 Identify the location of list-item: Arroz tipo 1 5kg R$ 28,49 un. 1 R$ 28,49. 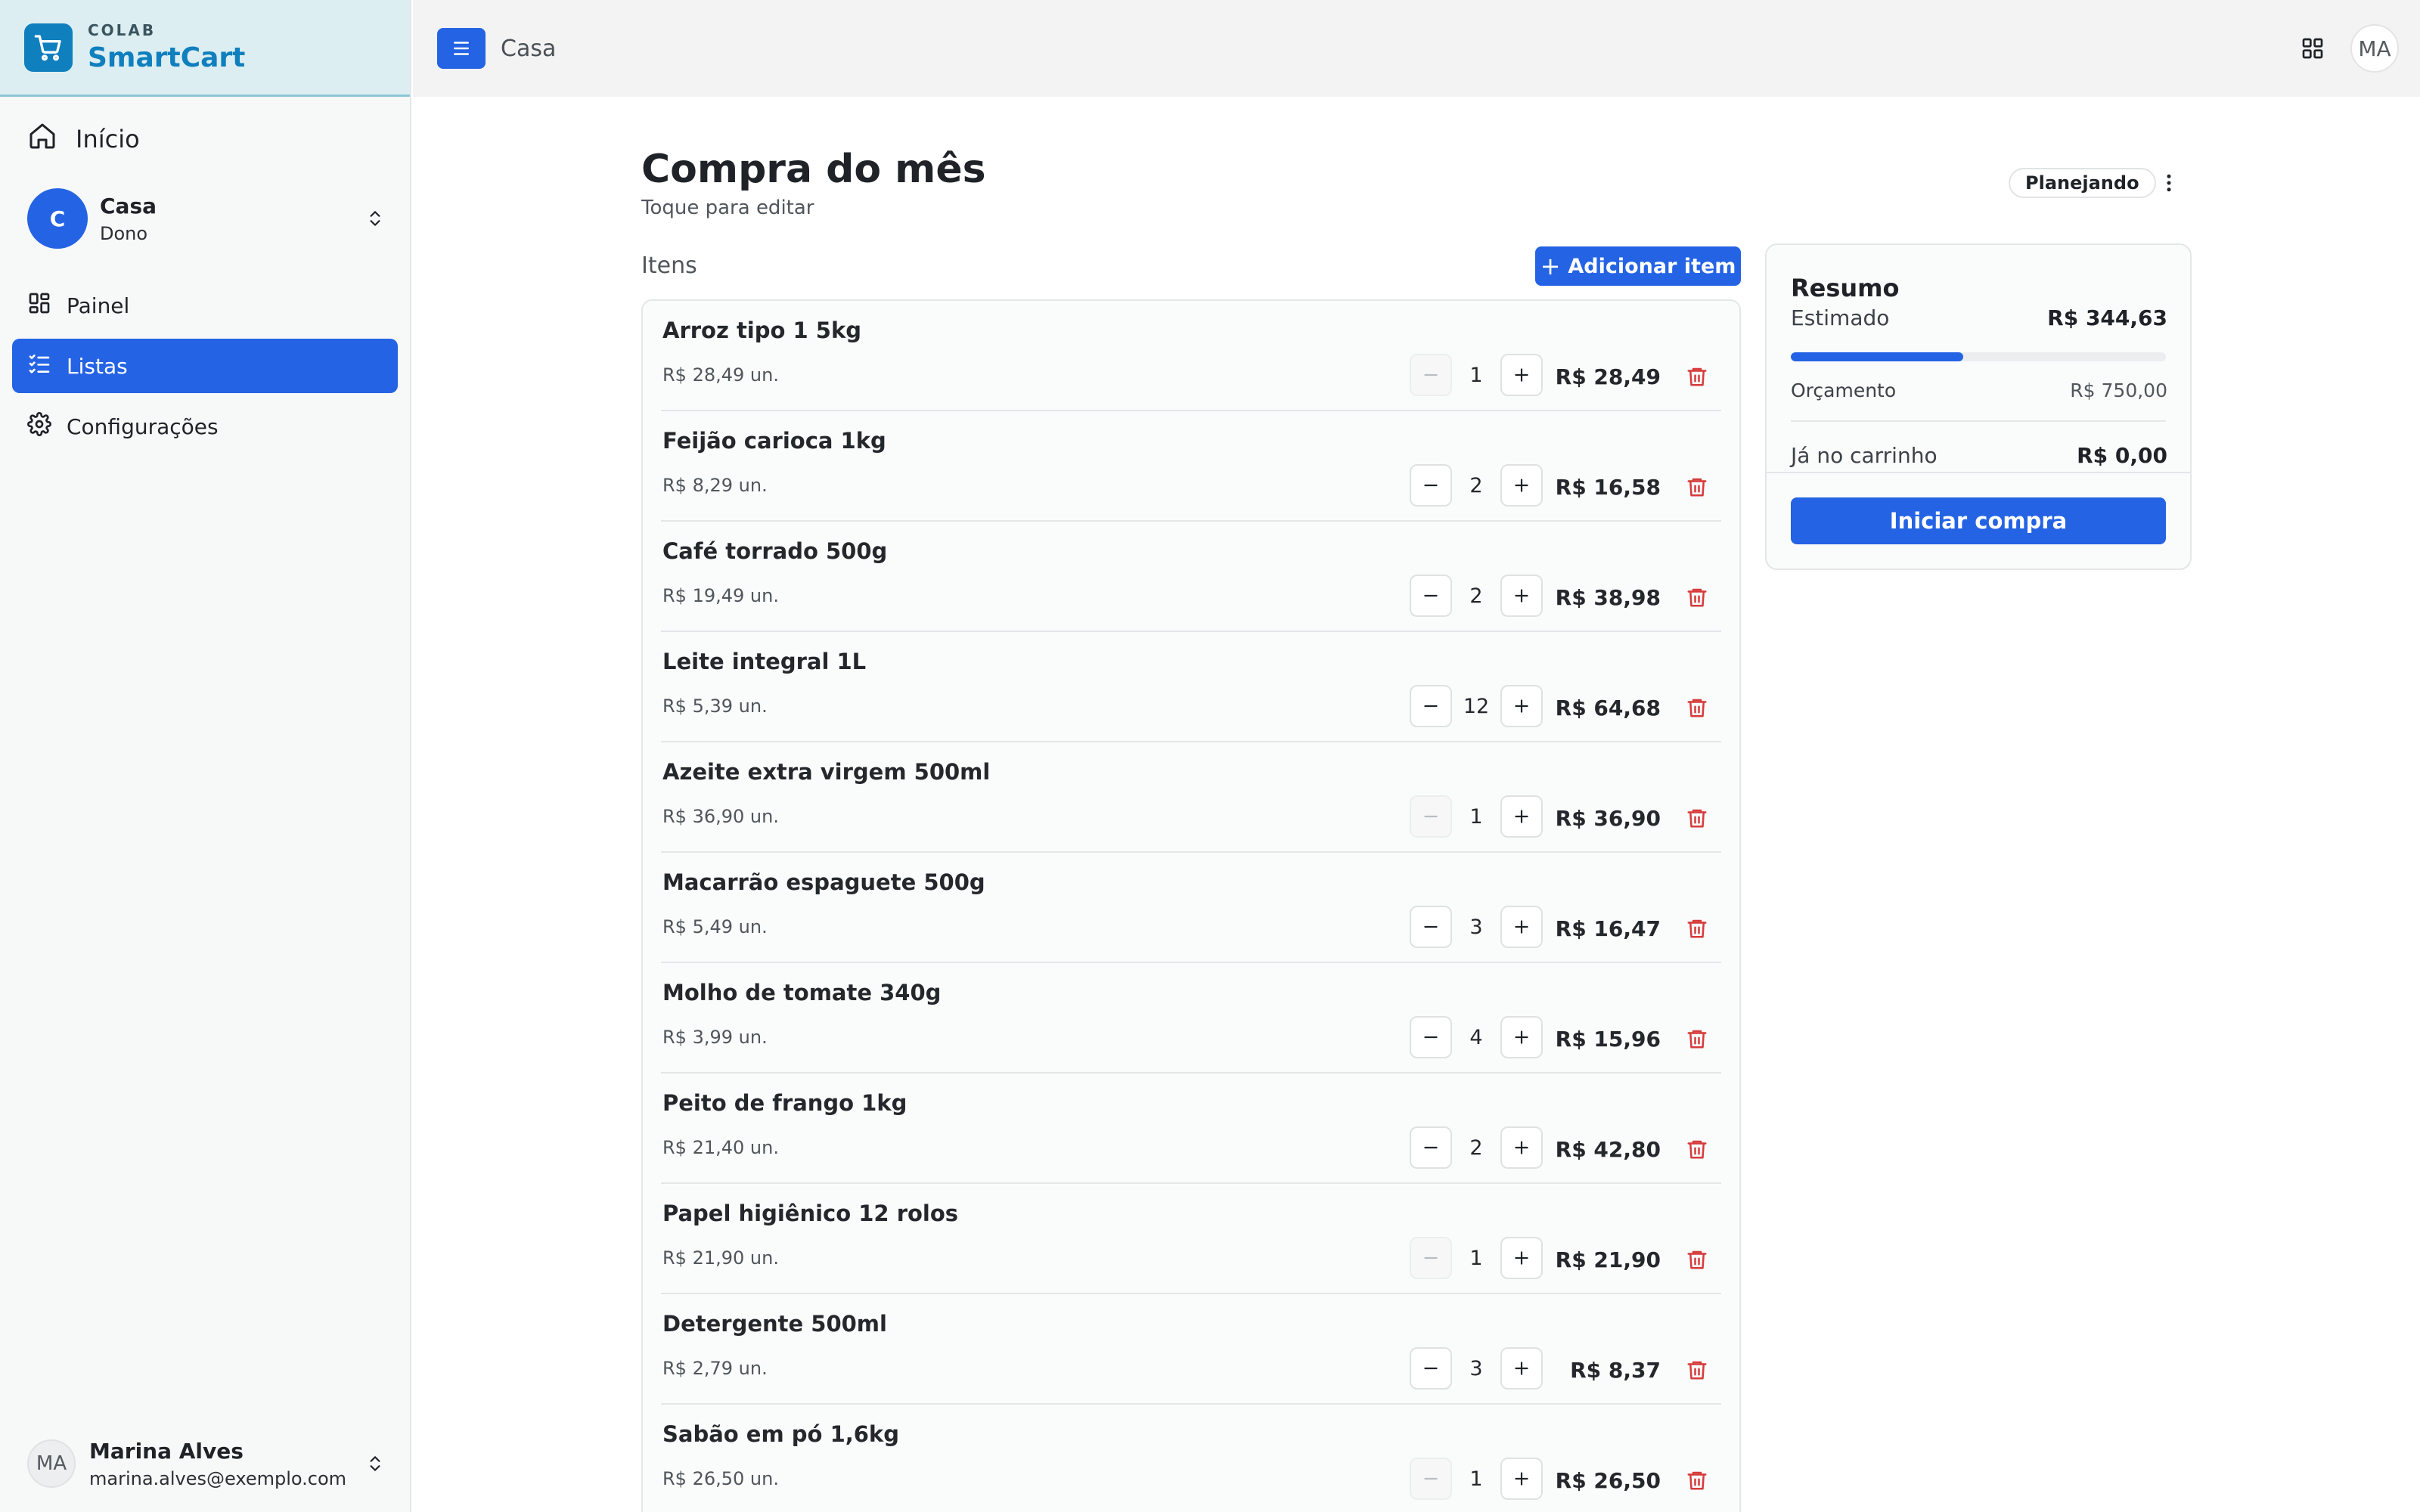
(1191, 356).